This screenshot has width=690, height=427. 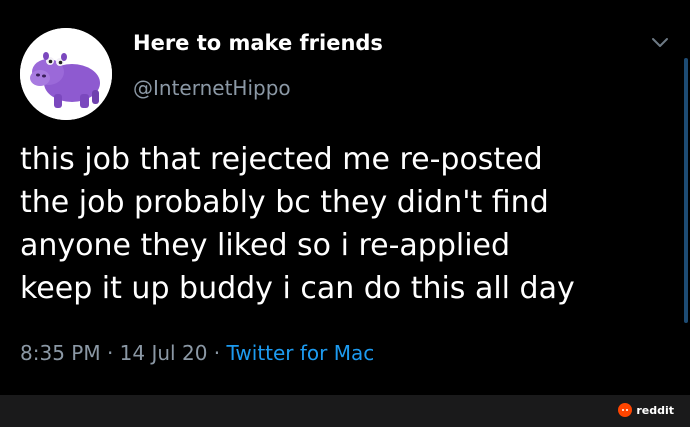 What do you see at coordinates (281, 159) in the screenshot?
I see `tweet-text-line: this job that rejected me re-posted` at bounding box center [281, 159].